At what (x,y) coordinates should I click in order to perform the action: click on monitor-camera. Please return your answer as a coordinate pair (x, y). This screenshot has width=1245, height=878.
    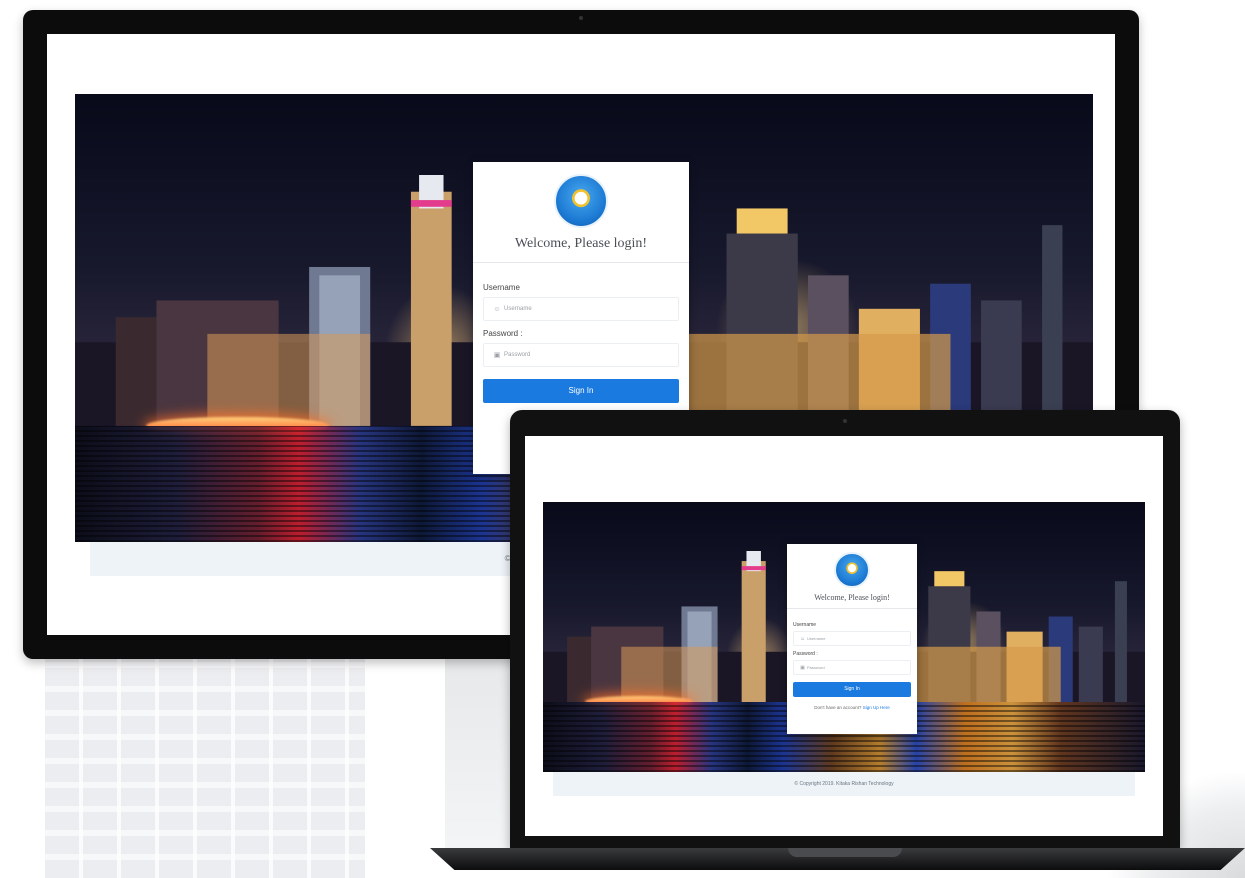
    Looking at the image, I should click on (581, 18).